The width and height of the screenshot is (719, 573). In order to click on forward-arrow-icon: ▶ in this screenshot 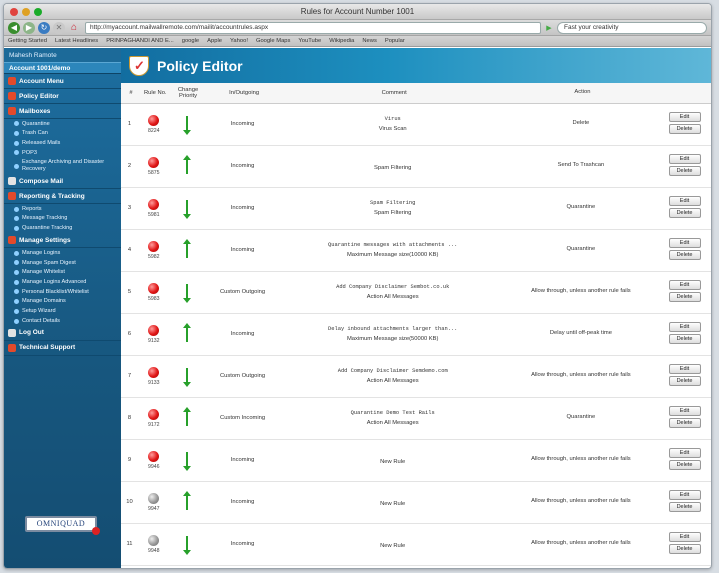, I will do `click(29, 27)`.